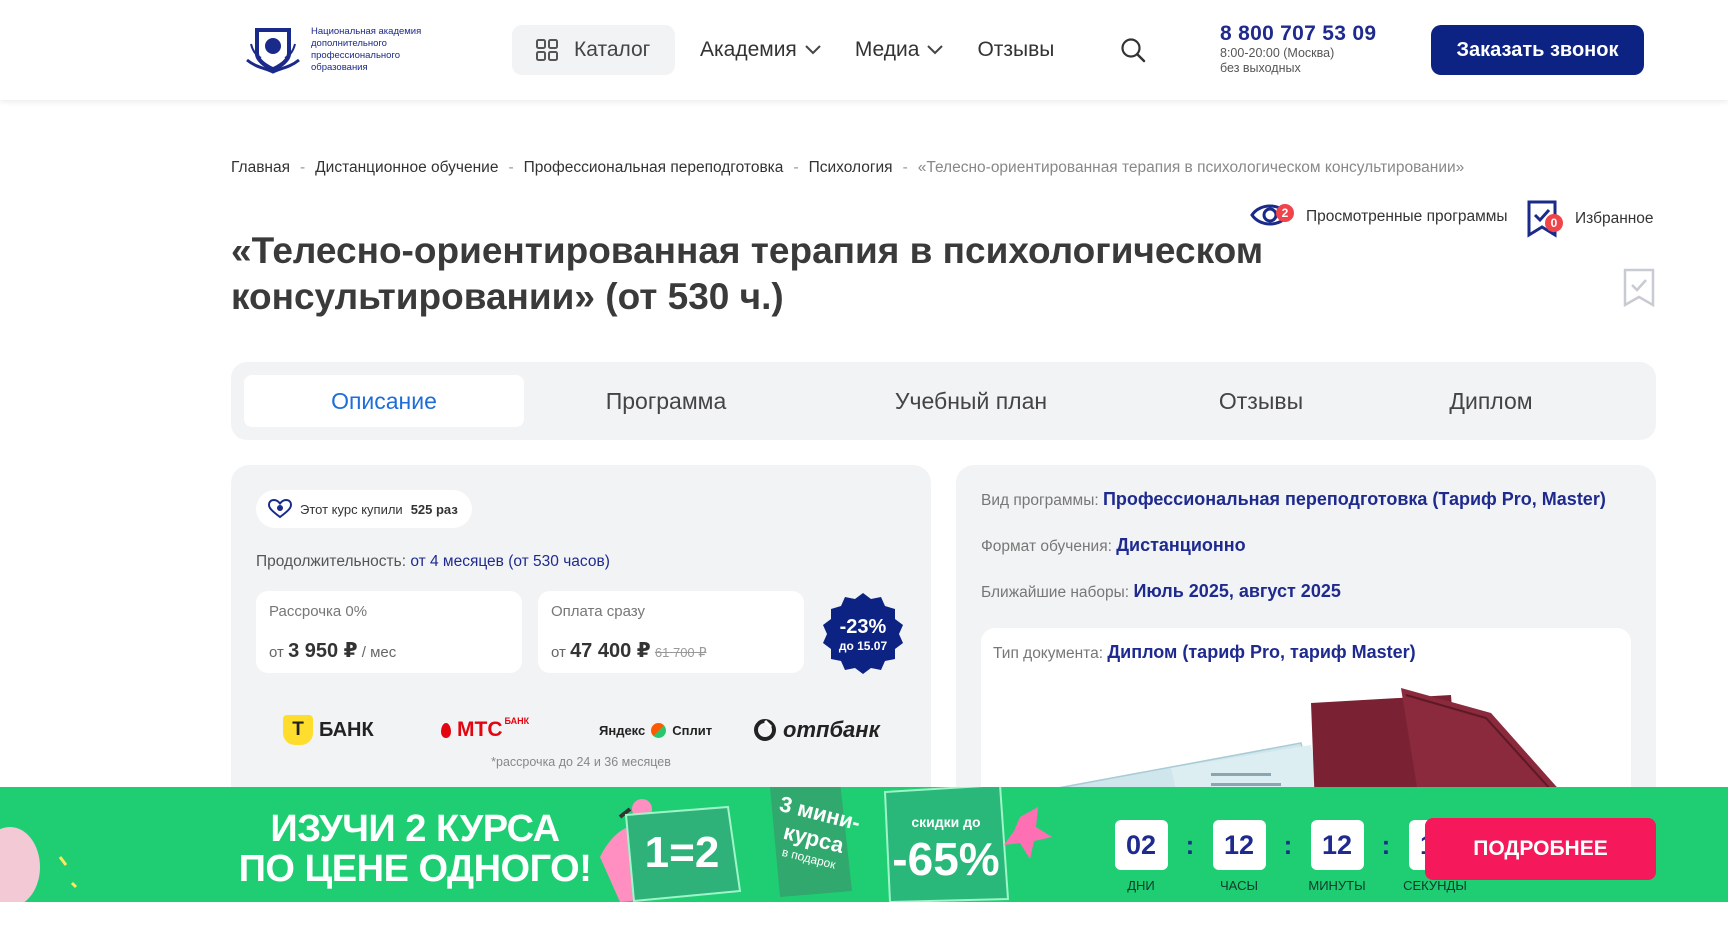 The image size is (1728, 928). I want to click on nav-label: Академия, so click(748, 49).